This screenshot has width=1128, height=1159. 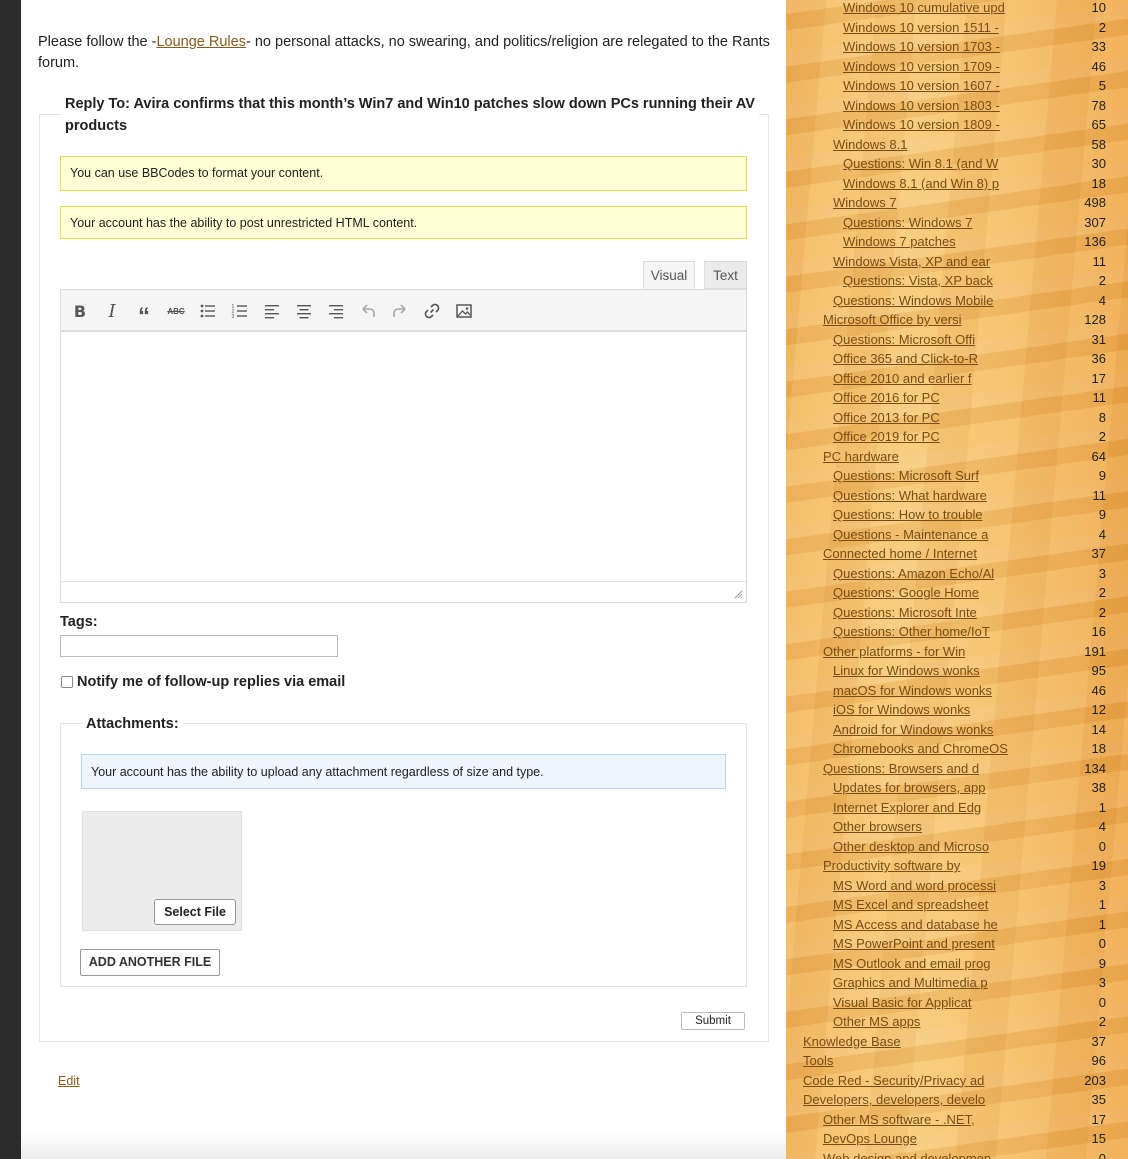 What do you see at coordinates (902, 378) in the screenshot?
I see `sidebar-forum-link: Office 2010 and earlier f` at bounding box center [902, 378].